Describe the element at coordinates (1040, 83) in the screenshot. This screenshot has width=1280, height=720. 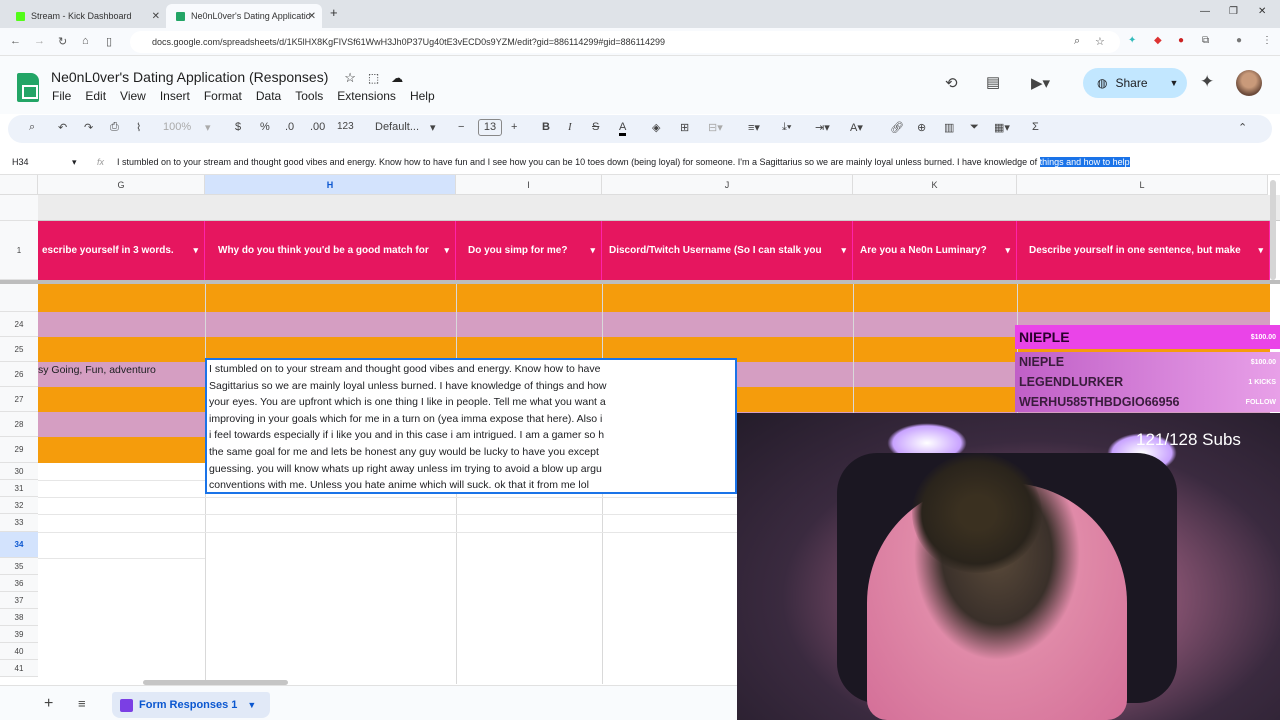
I see `meet-video-icon: ▶▾` at that location.